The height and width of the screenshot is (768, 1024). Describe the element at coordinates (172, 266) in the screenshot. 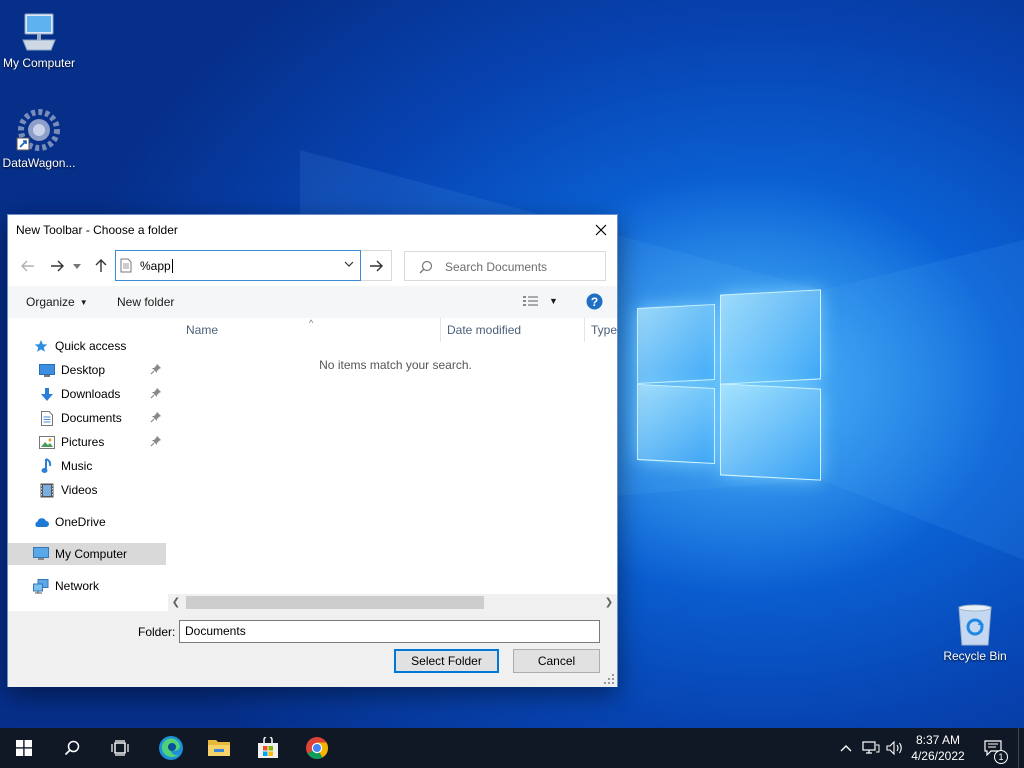

I see `text-caret` at that location.